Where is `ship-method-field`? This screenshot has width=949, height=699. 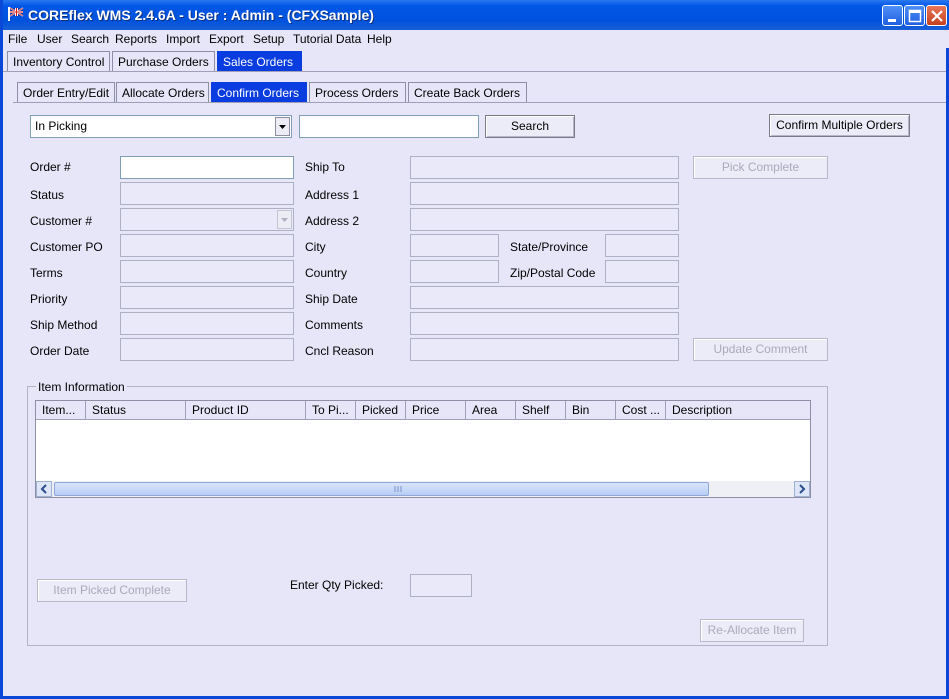
ship-method-field is located at coordinates (207, 323).